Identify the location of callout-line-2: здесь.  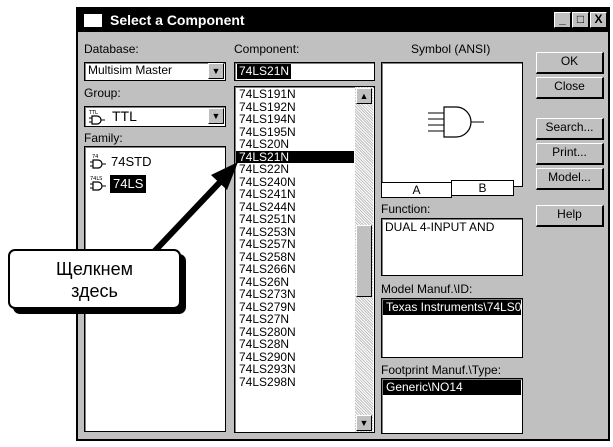
(94, 291).